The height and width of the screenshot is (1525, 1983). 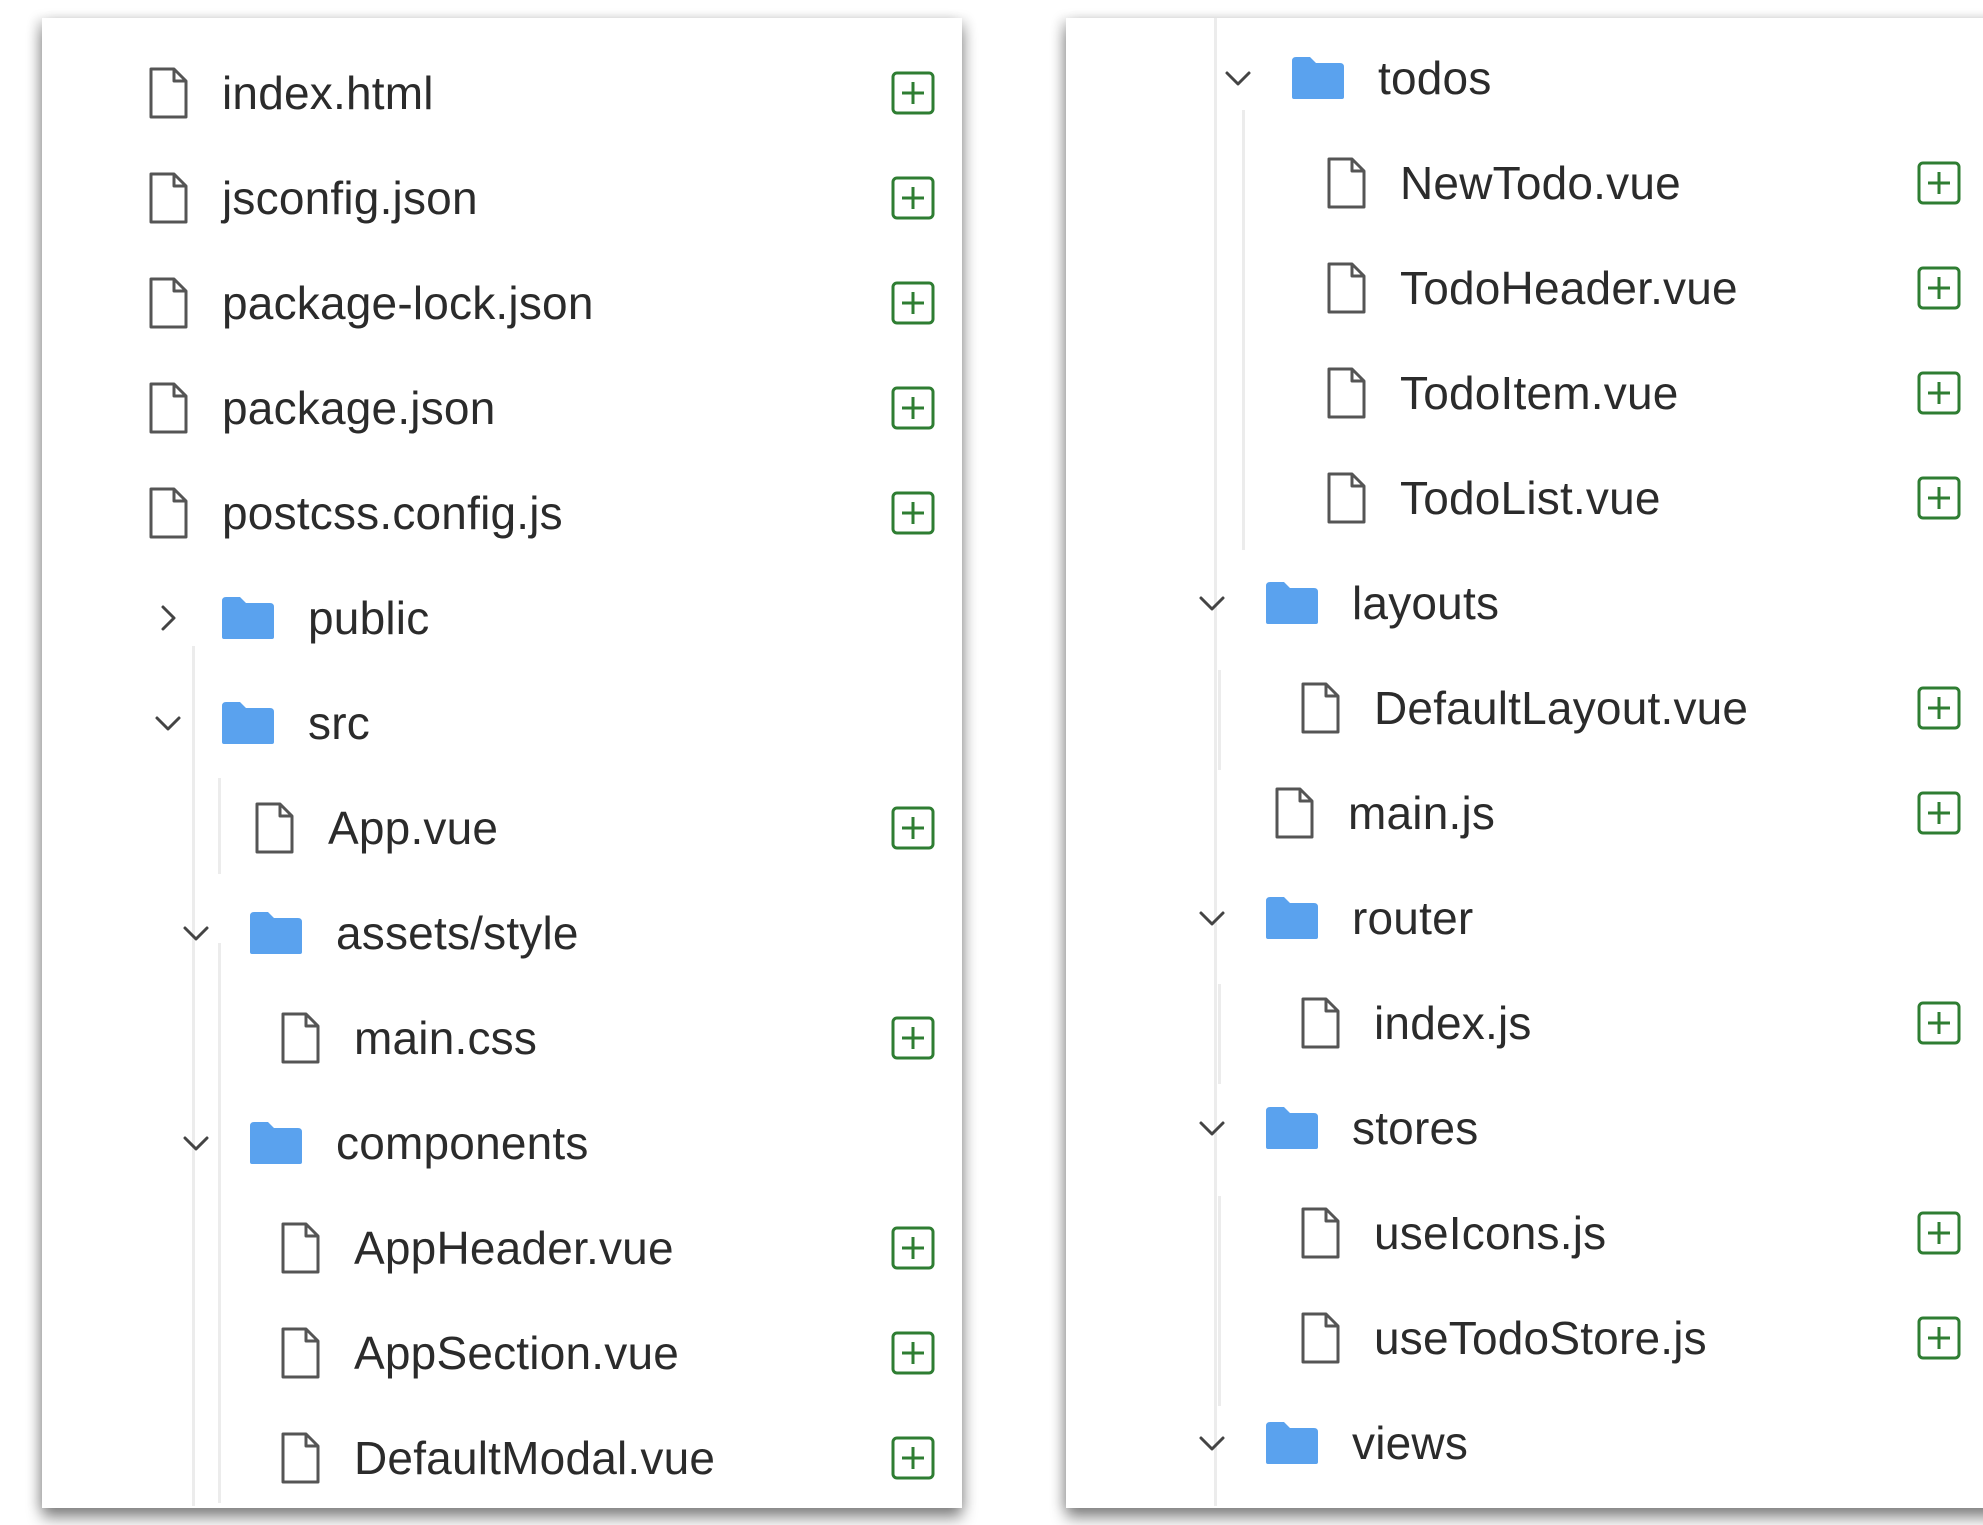 I want to click on tree-item-defaultmodal-vue: DefaultModal.vue, so click(x=502, y=1458).